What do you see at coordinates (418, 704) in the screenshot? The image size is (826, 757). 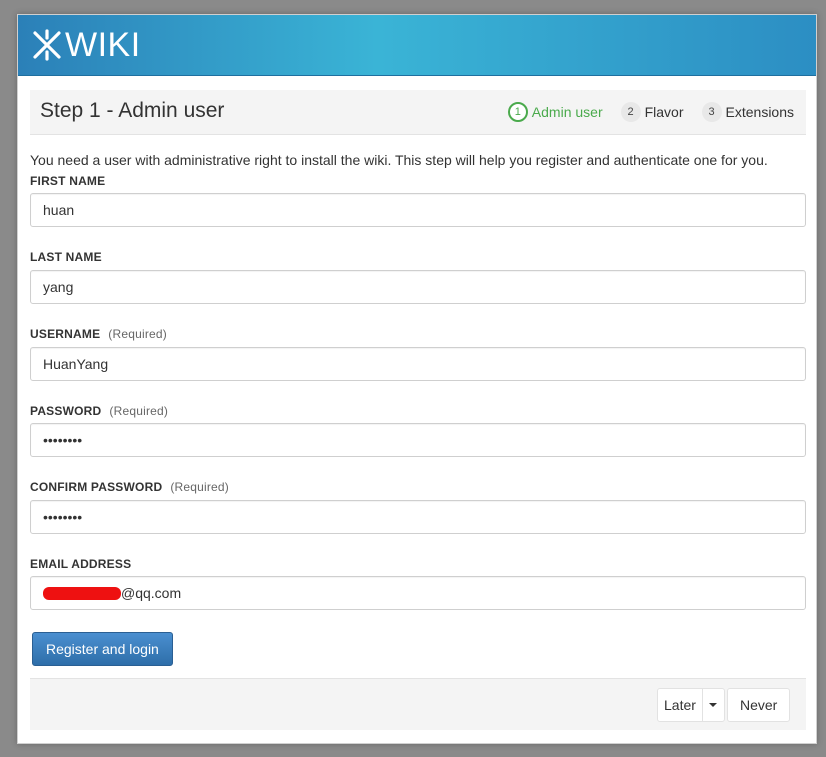 I see `footer-actions: Later Never` at bounding box center [418, 704].